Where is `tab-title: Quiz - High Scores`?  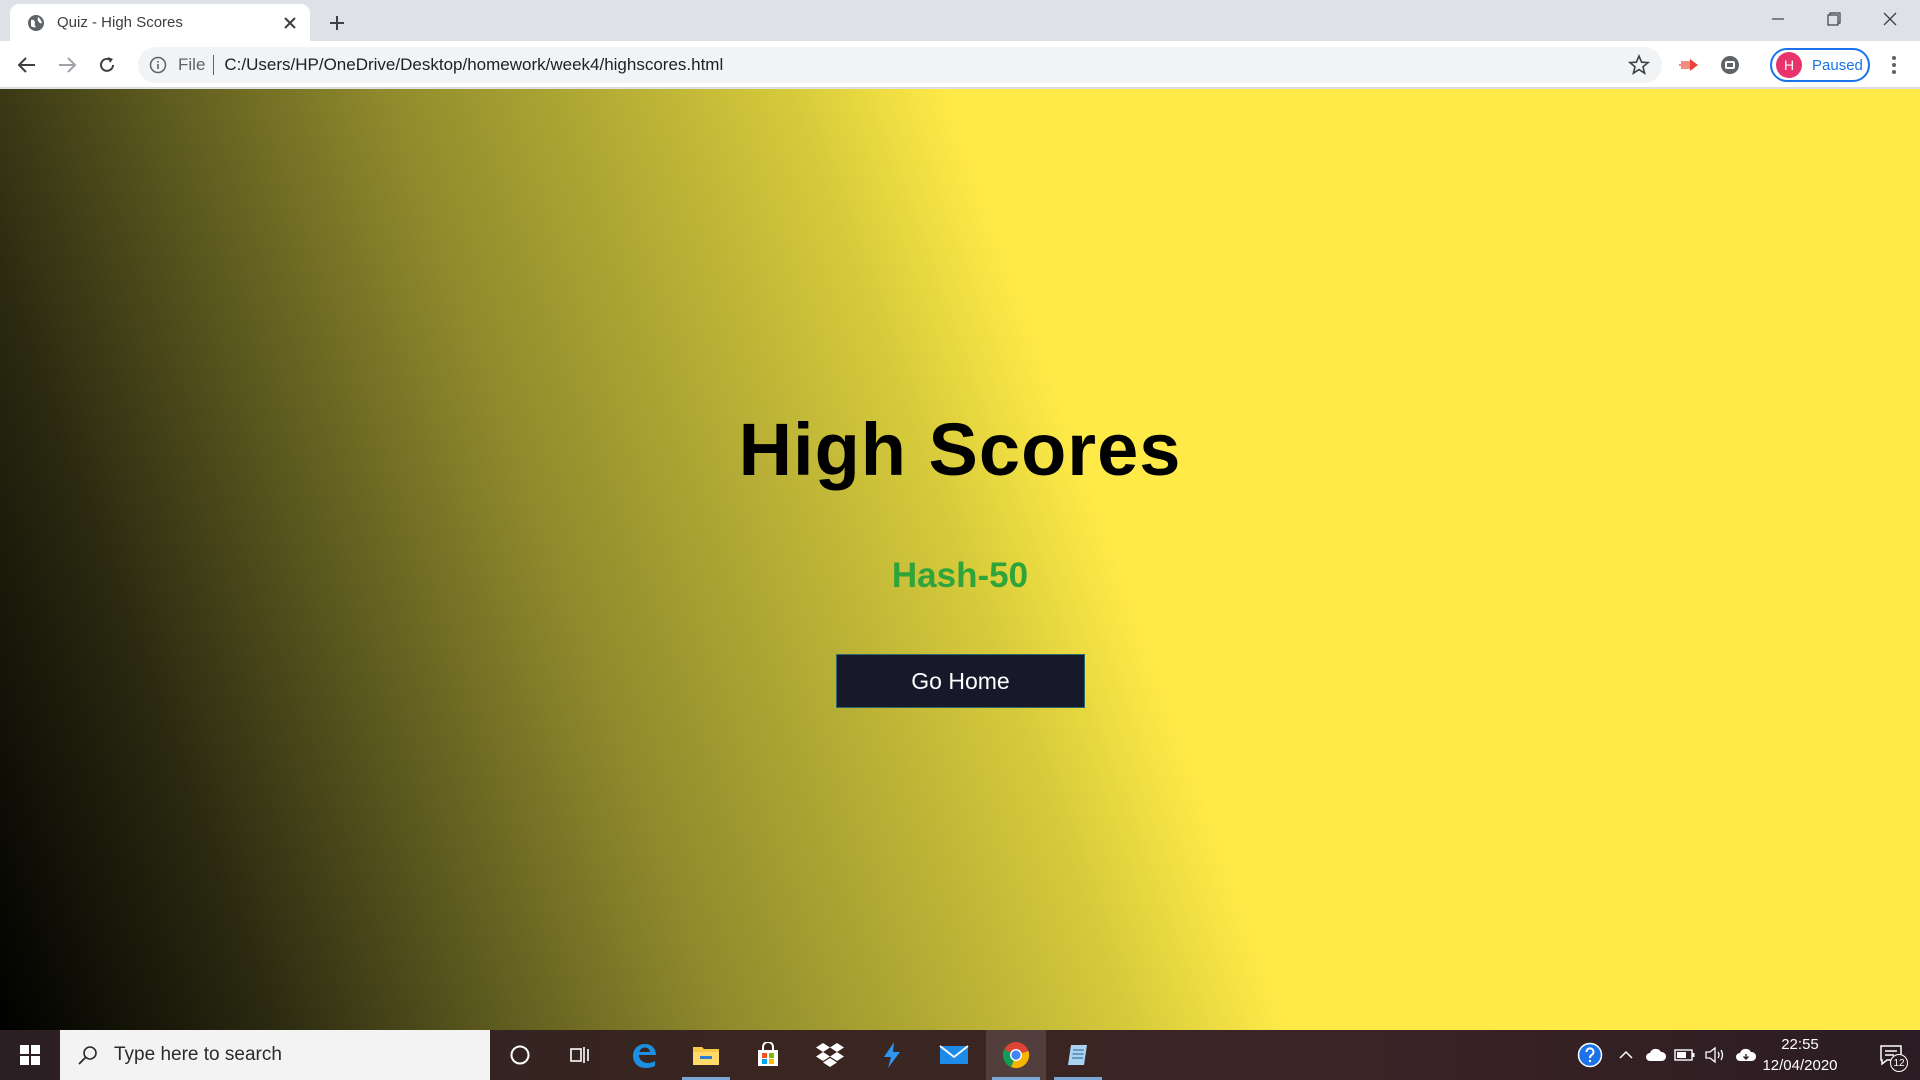 tab-title: Quiz - High Scores is located at coordinates (120, 22).